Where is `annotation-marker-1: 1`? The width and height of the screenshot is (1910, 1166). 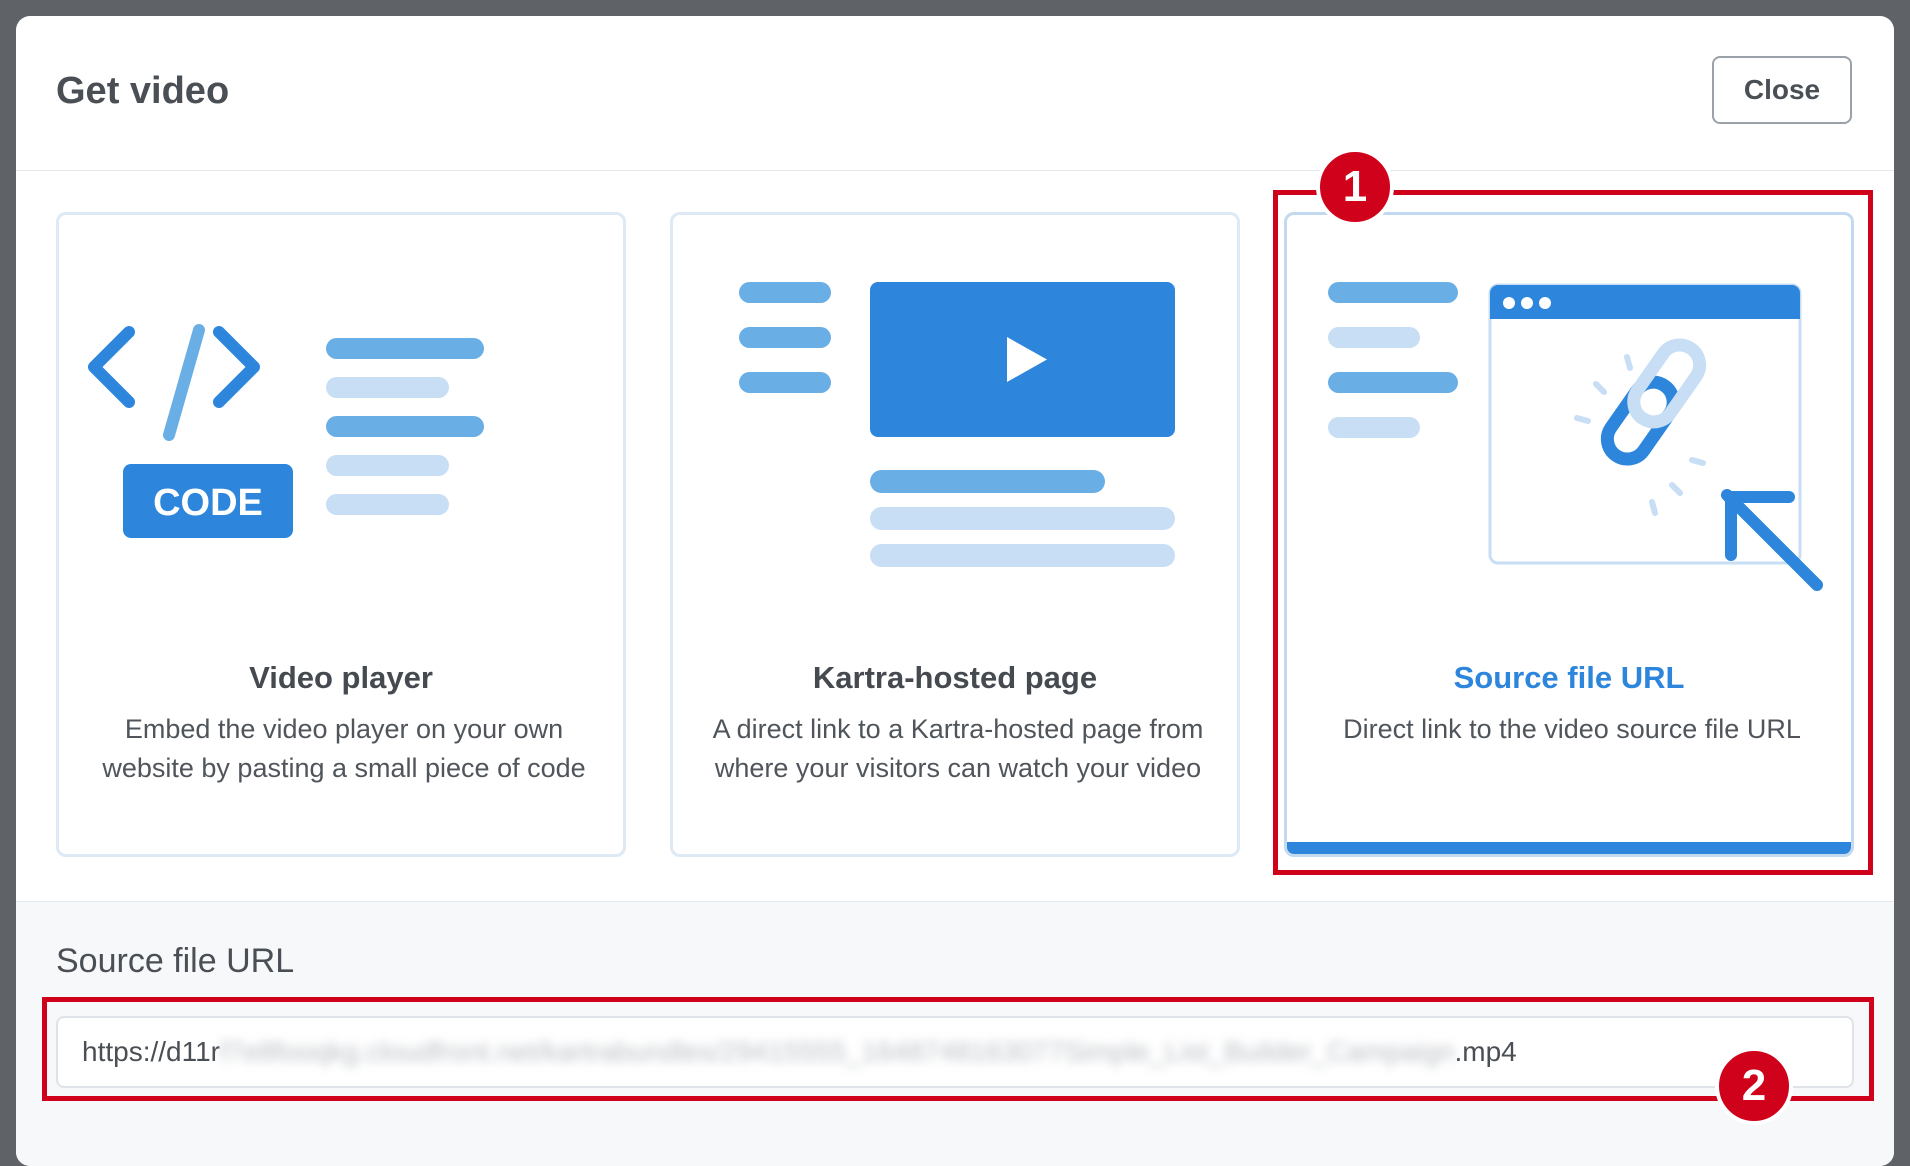 annotation-marker-1: 1 is located at coordinates (1355, 187).